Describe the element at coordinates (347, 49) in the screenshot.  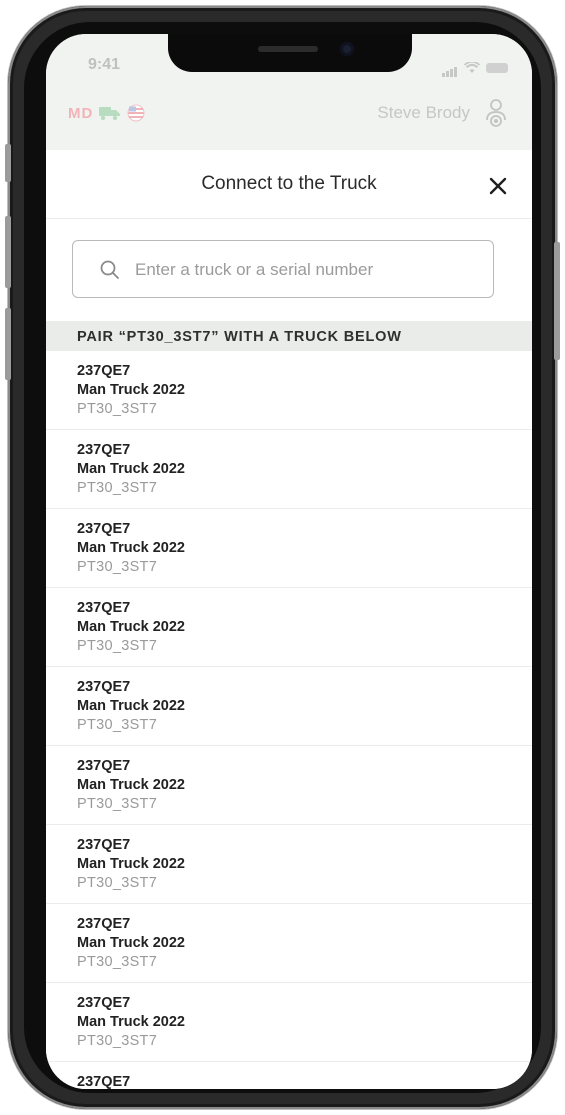
I see `camera-icon` at that location.